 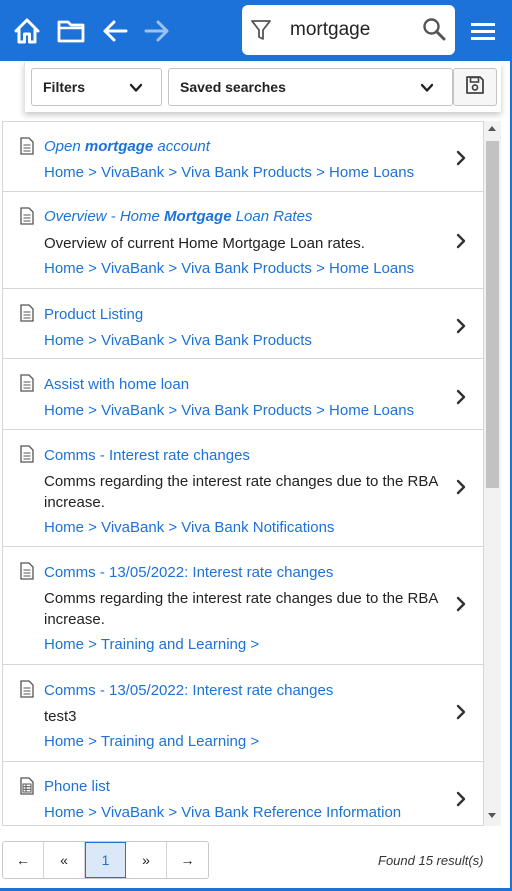 I want to click on result-title: Assist with home loan, so click(x=116, y=384).